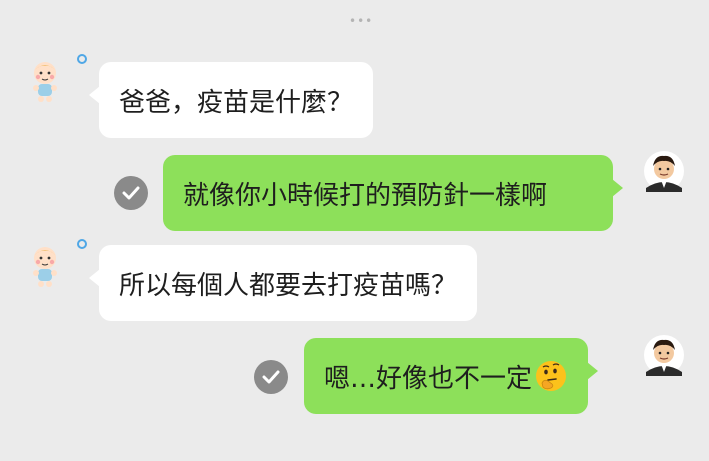  I want to click on message-text: 爸爸，疫苗是什麼？, so click(236, 102).